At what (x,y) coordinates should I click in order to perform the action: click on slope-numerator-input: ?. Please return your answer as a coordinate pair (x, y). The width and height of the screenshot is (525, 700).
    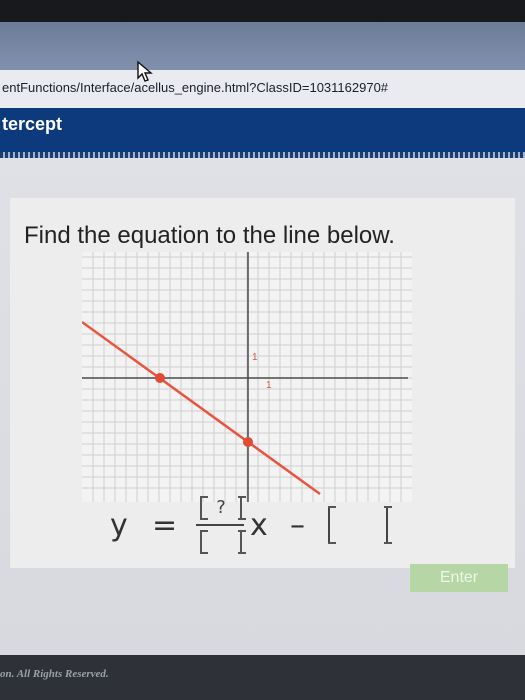
    Looking at the image, I should click on (223, 508).